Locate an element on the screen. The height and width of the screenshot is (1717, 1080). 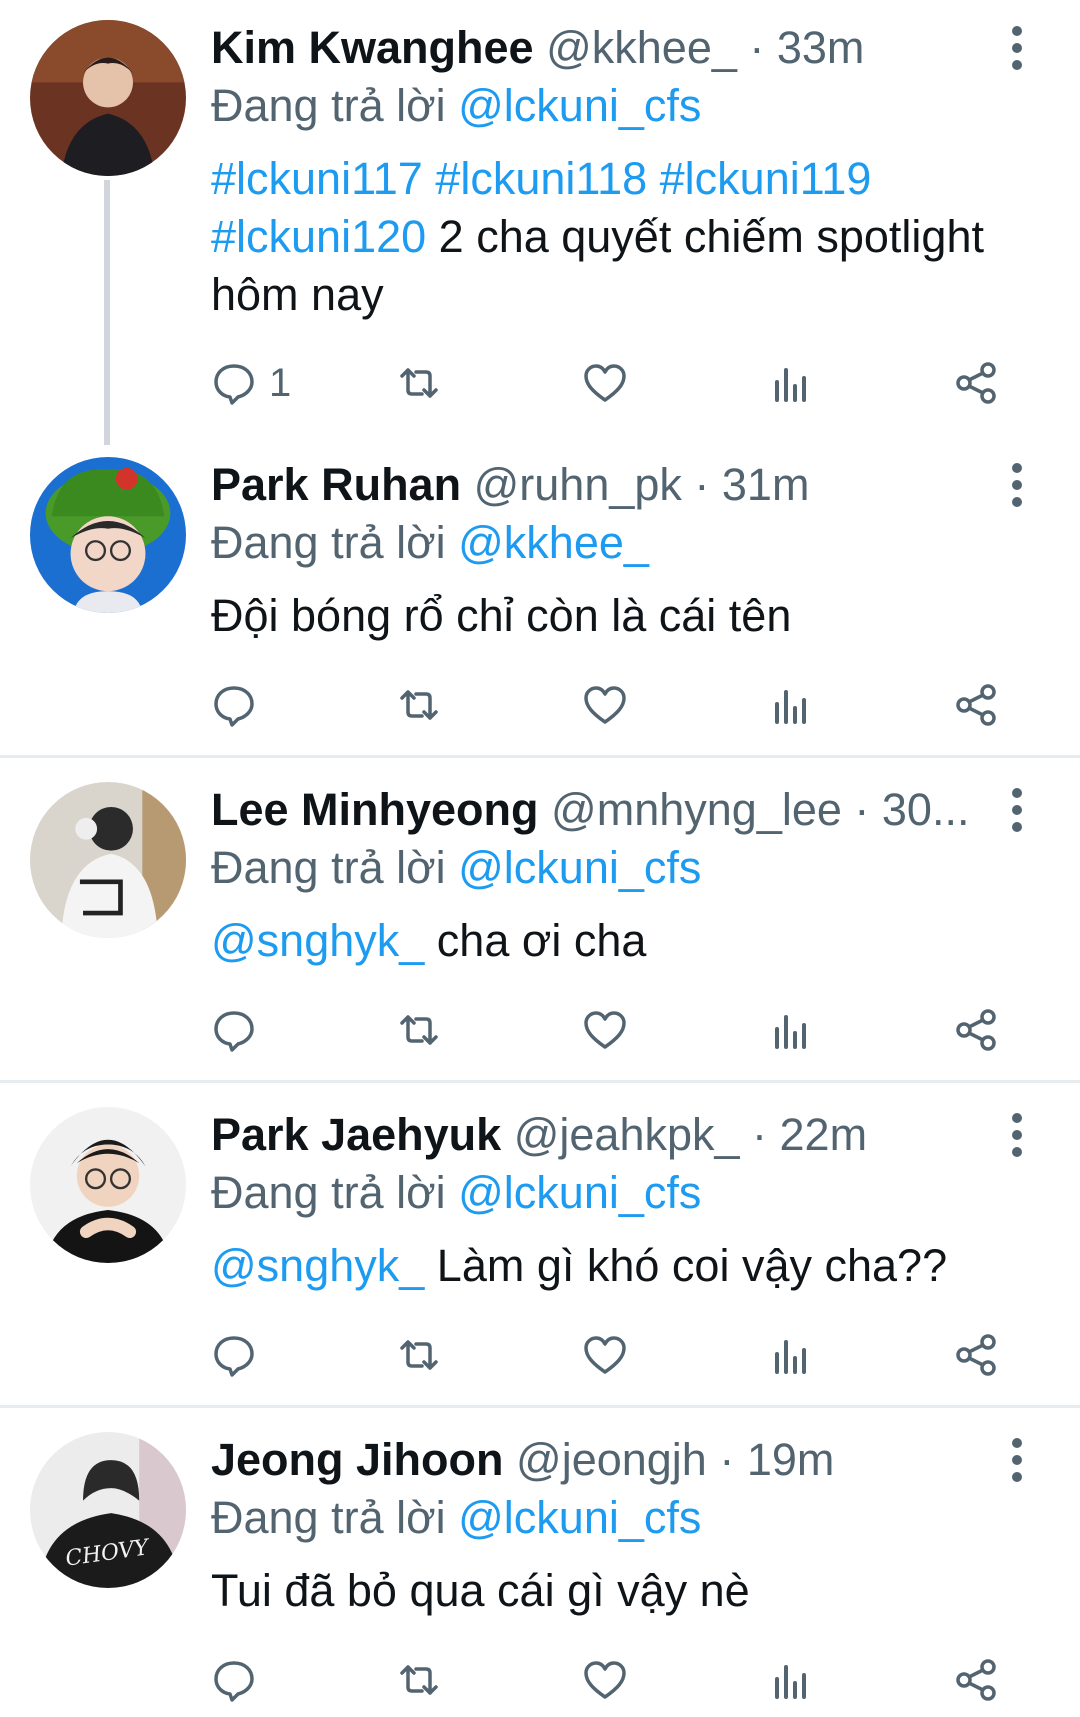
thread-line is located at coordinates (107, 312).